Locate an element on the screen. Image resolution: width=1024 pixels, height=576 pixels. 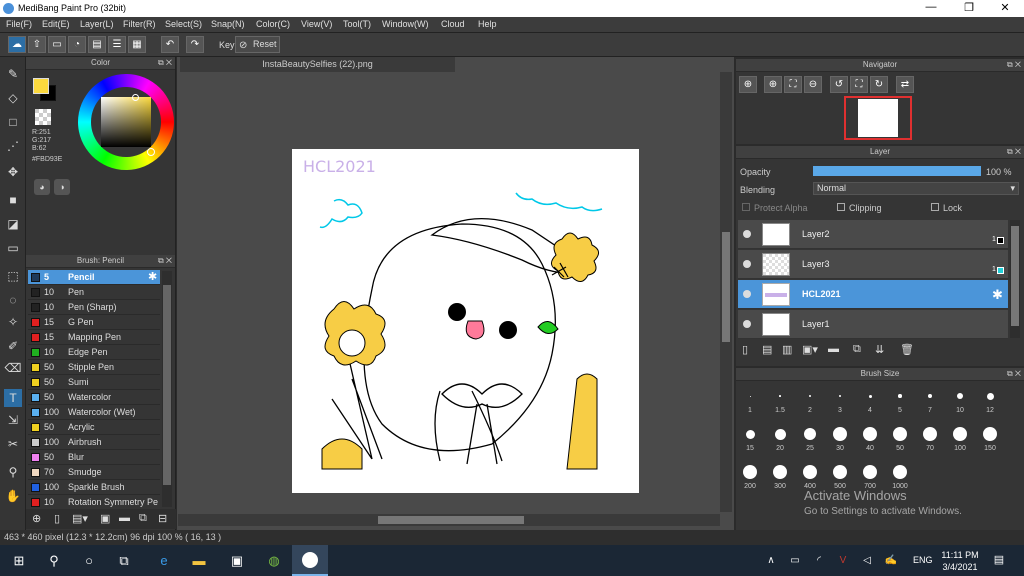
opacity-slider is located at coordinates (897, 171).